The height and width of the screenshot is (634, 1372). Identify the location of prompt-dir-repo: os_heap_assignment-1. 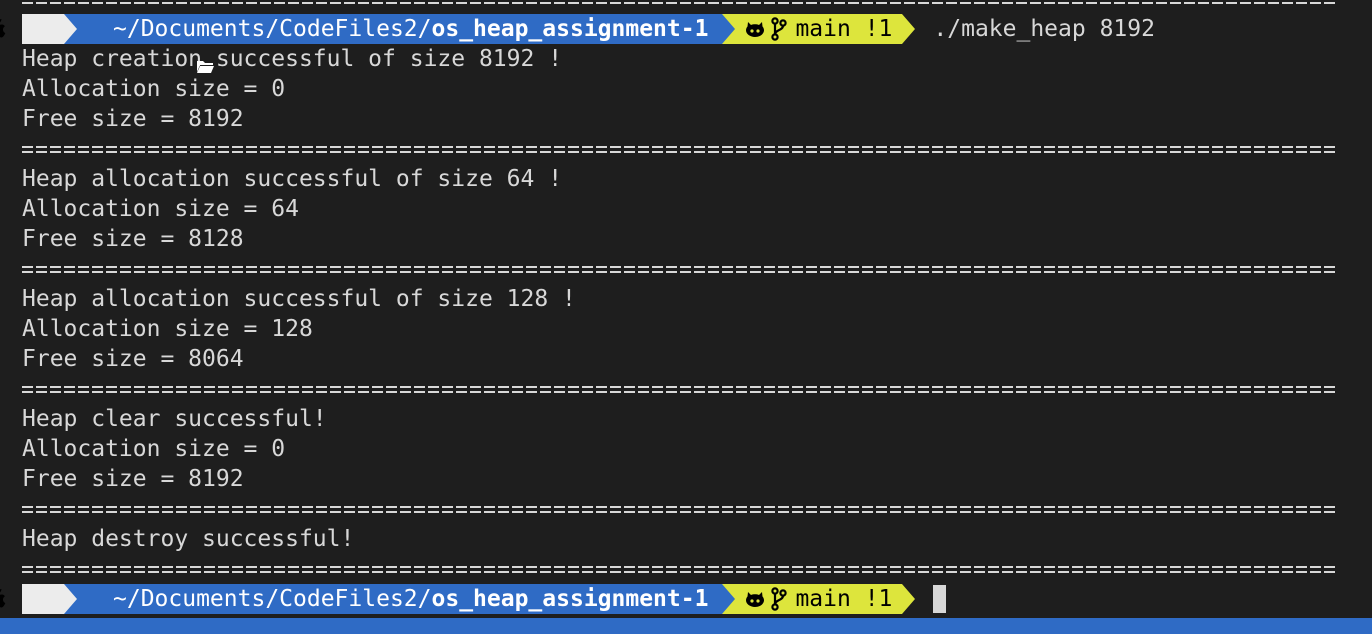
(570, 599).